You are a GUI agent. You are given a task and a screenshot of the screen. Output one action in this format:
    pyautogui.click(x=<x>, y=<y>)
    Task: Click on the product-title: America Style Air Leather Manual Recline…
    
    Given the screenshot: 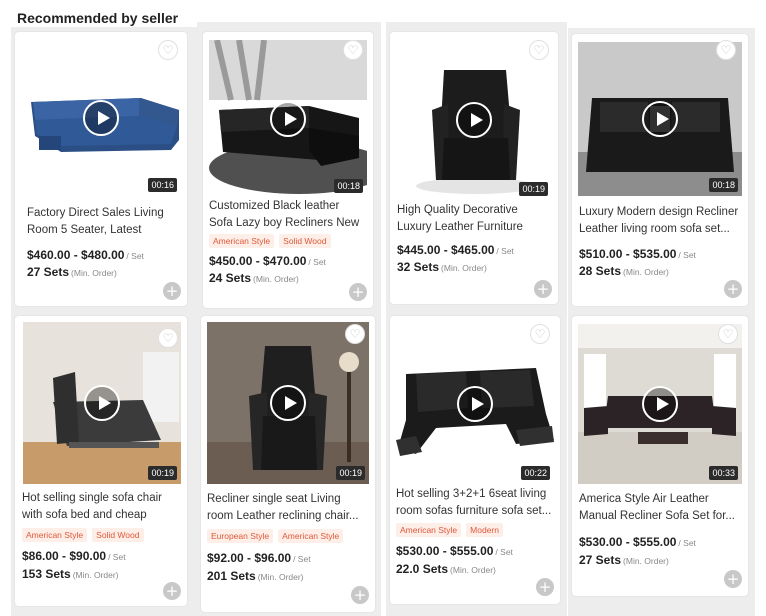 What is the action you would take?
    pyautogui.click(x=659, y=508)
    